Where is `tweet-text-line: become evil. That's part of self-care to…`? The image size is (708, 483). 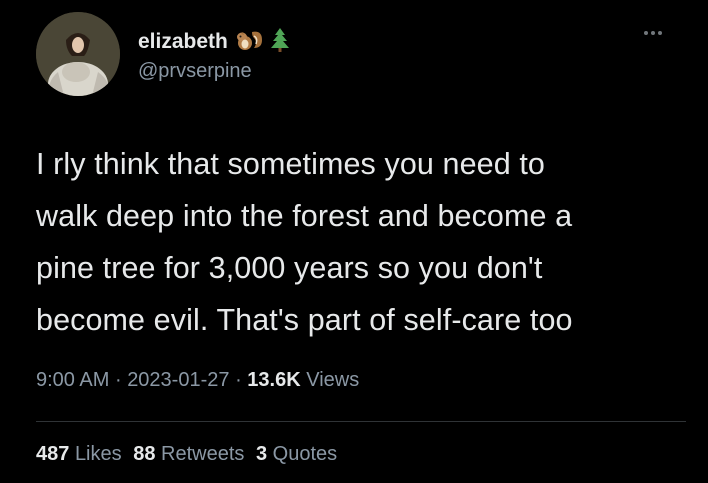
tweet-text-line: become evil. That's part of self-care to… is located at coordinates (304, 320).